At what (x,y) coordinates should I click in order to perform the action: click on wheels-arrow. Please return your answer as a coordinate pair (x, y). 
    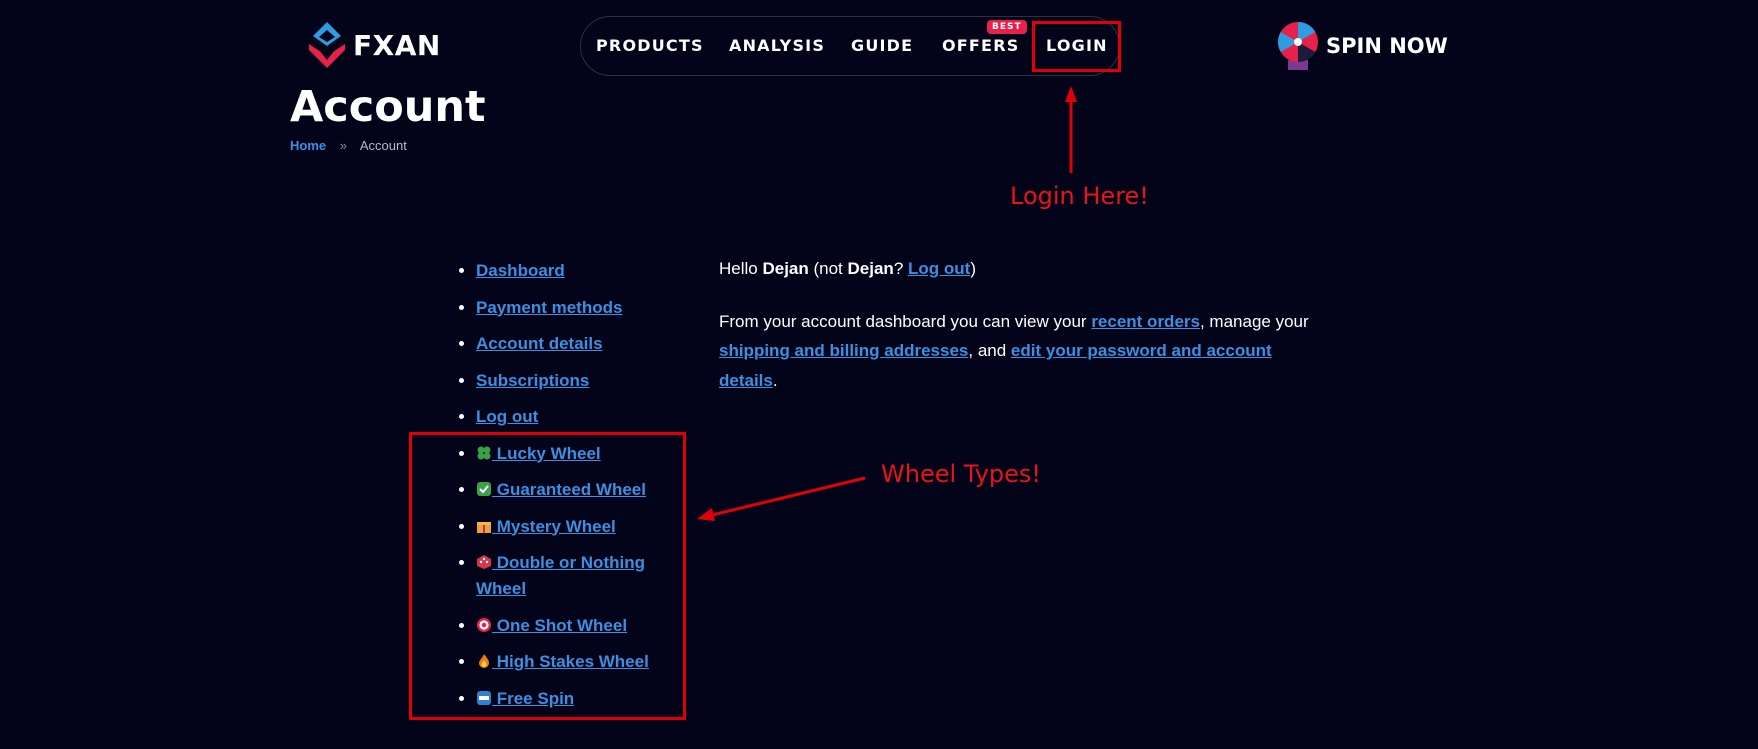
    Looking at the image, I should click on (788, 496).